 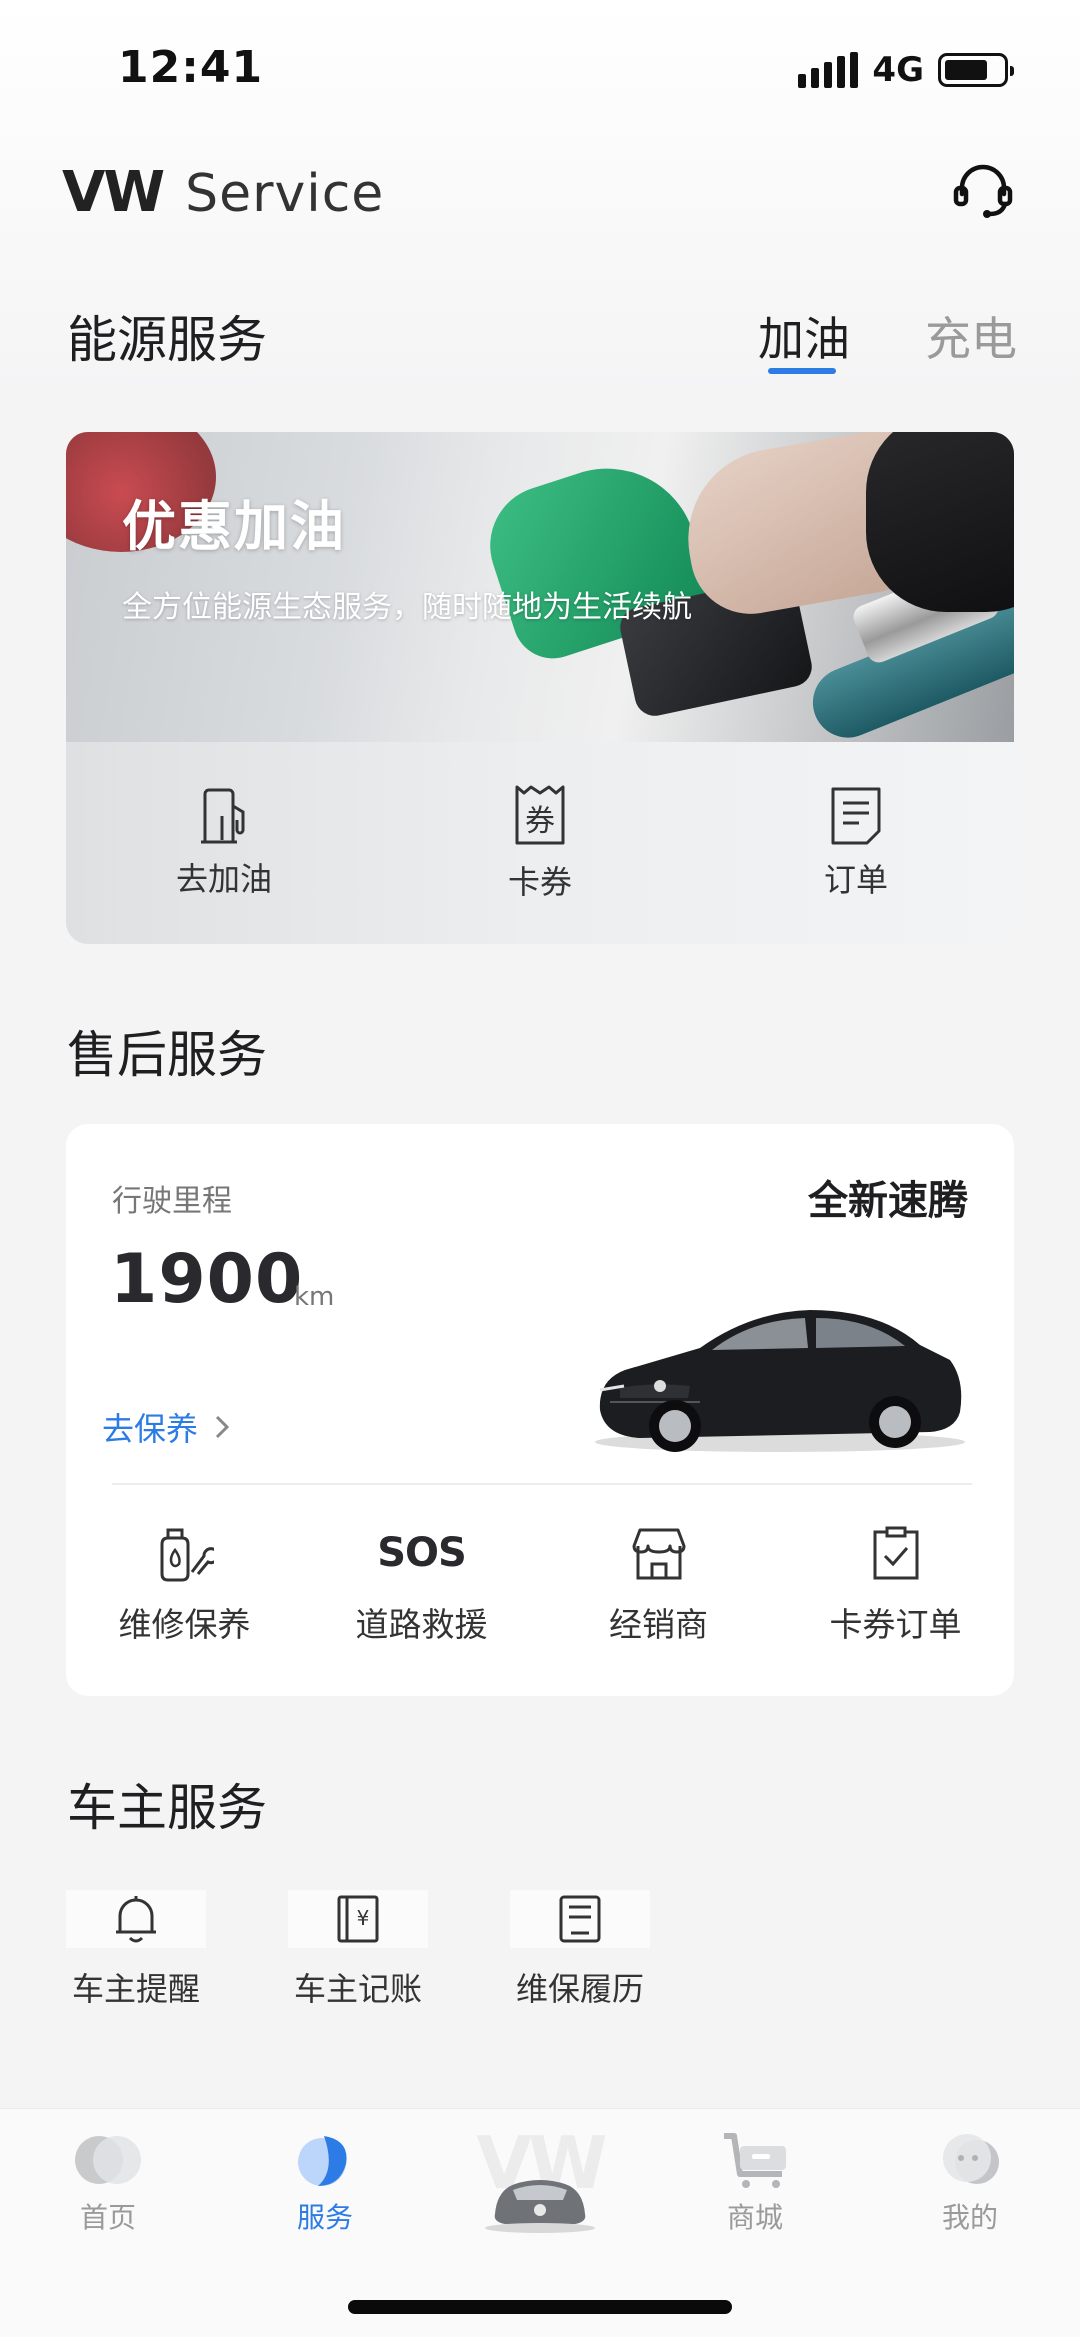 I want to click on home-icon, so click(x=108, y=2160).